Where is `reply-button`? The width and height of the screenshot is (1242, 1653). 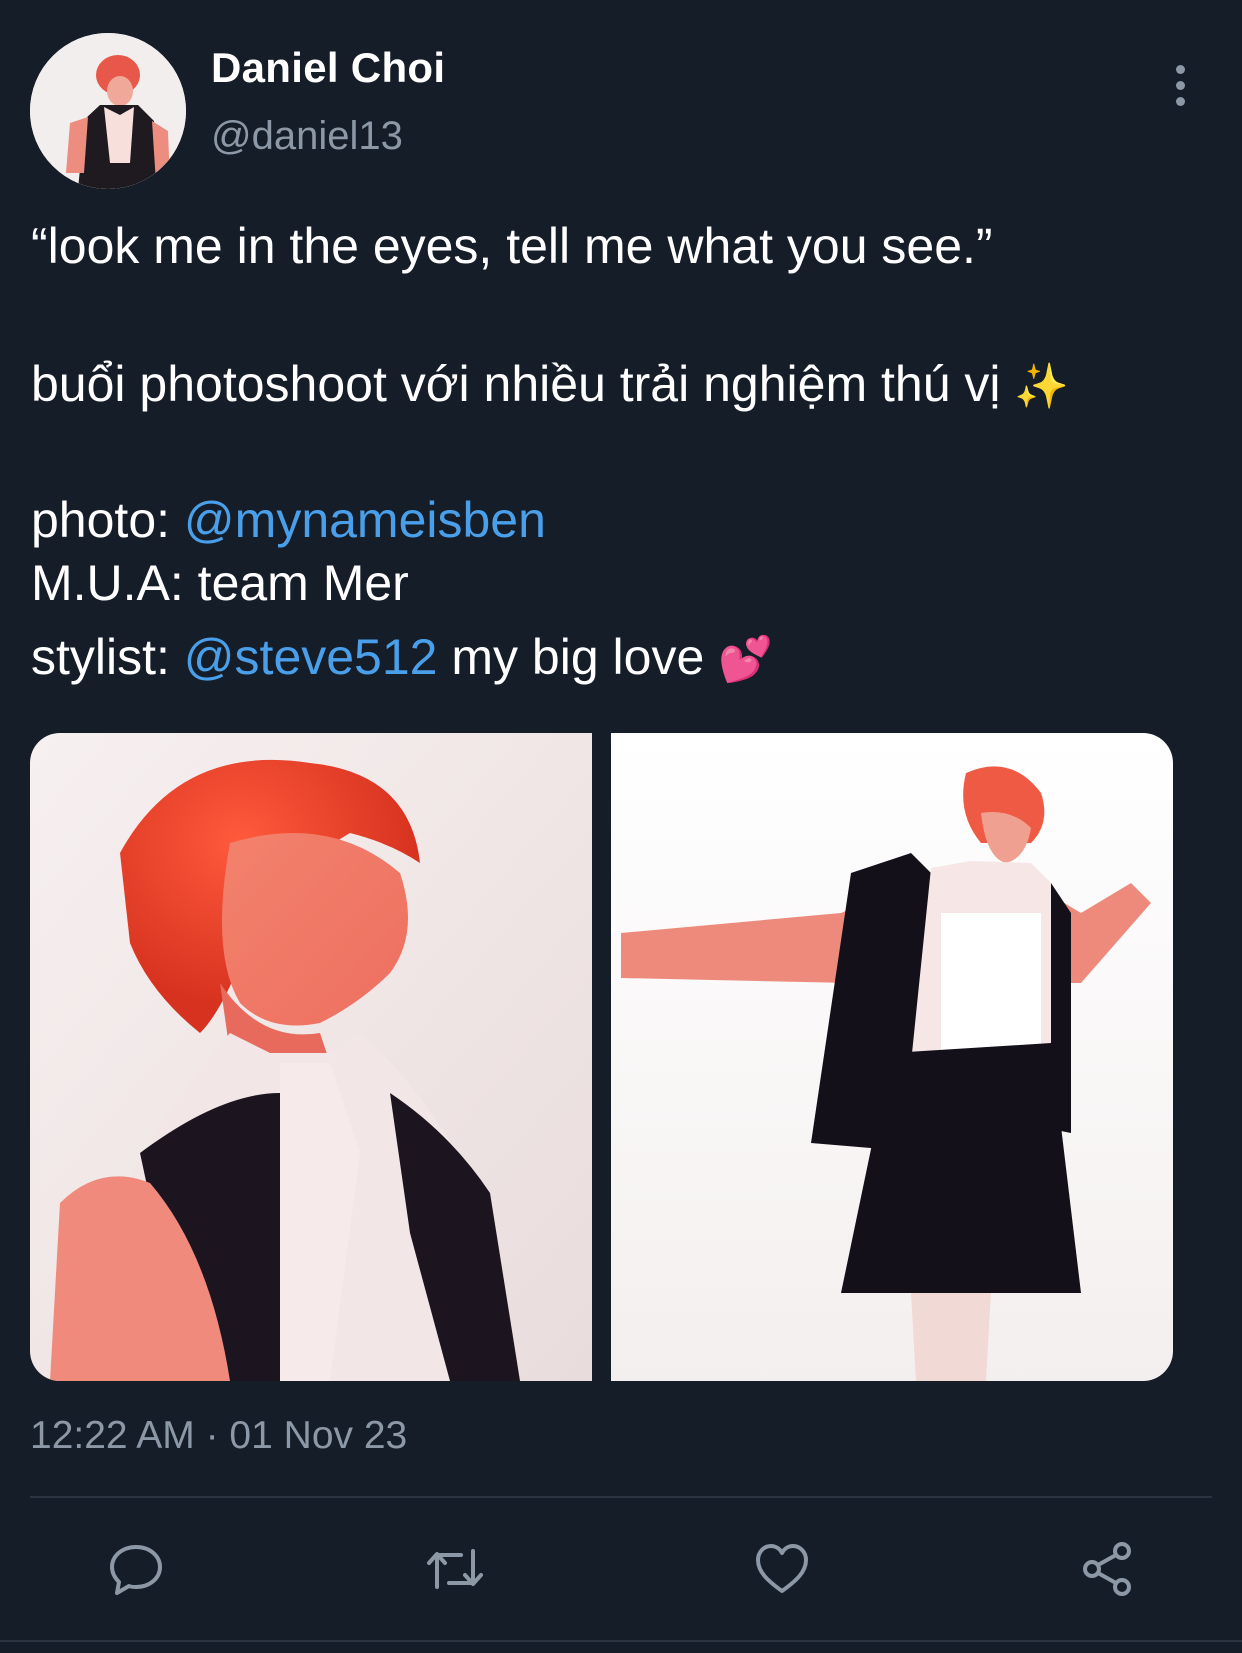
reply-button is located at coordinates (136, 1569).